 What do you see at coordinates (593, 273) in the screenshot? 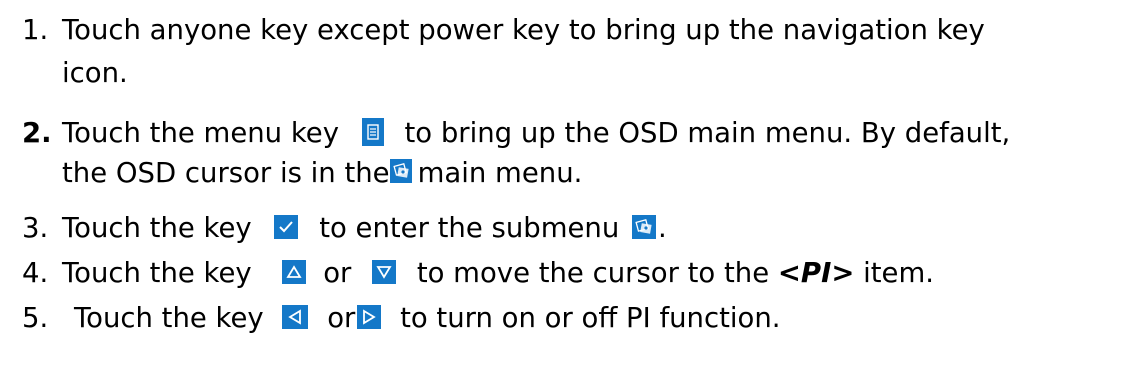
I see `step-text: to move the cursor to the` at bounding box center [593, 273].